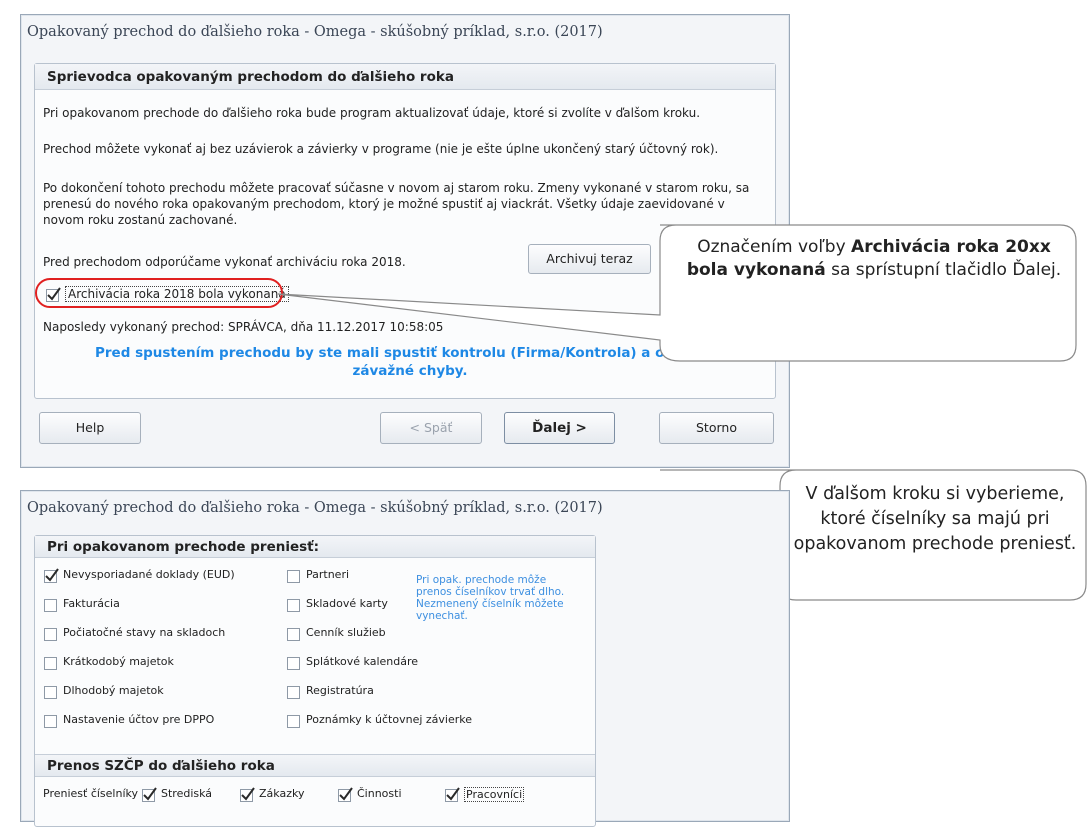  I want to click on archive-now-label: Archivuj teraz, so click(589, 258).